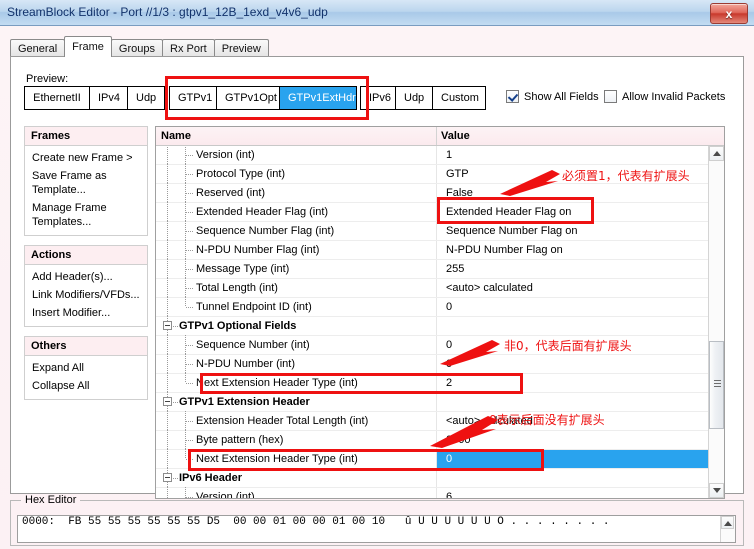  I want to click on sidebar-group-others: Others Expand All Collapse All, so click(86, 368).